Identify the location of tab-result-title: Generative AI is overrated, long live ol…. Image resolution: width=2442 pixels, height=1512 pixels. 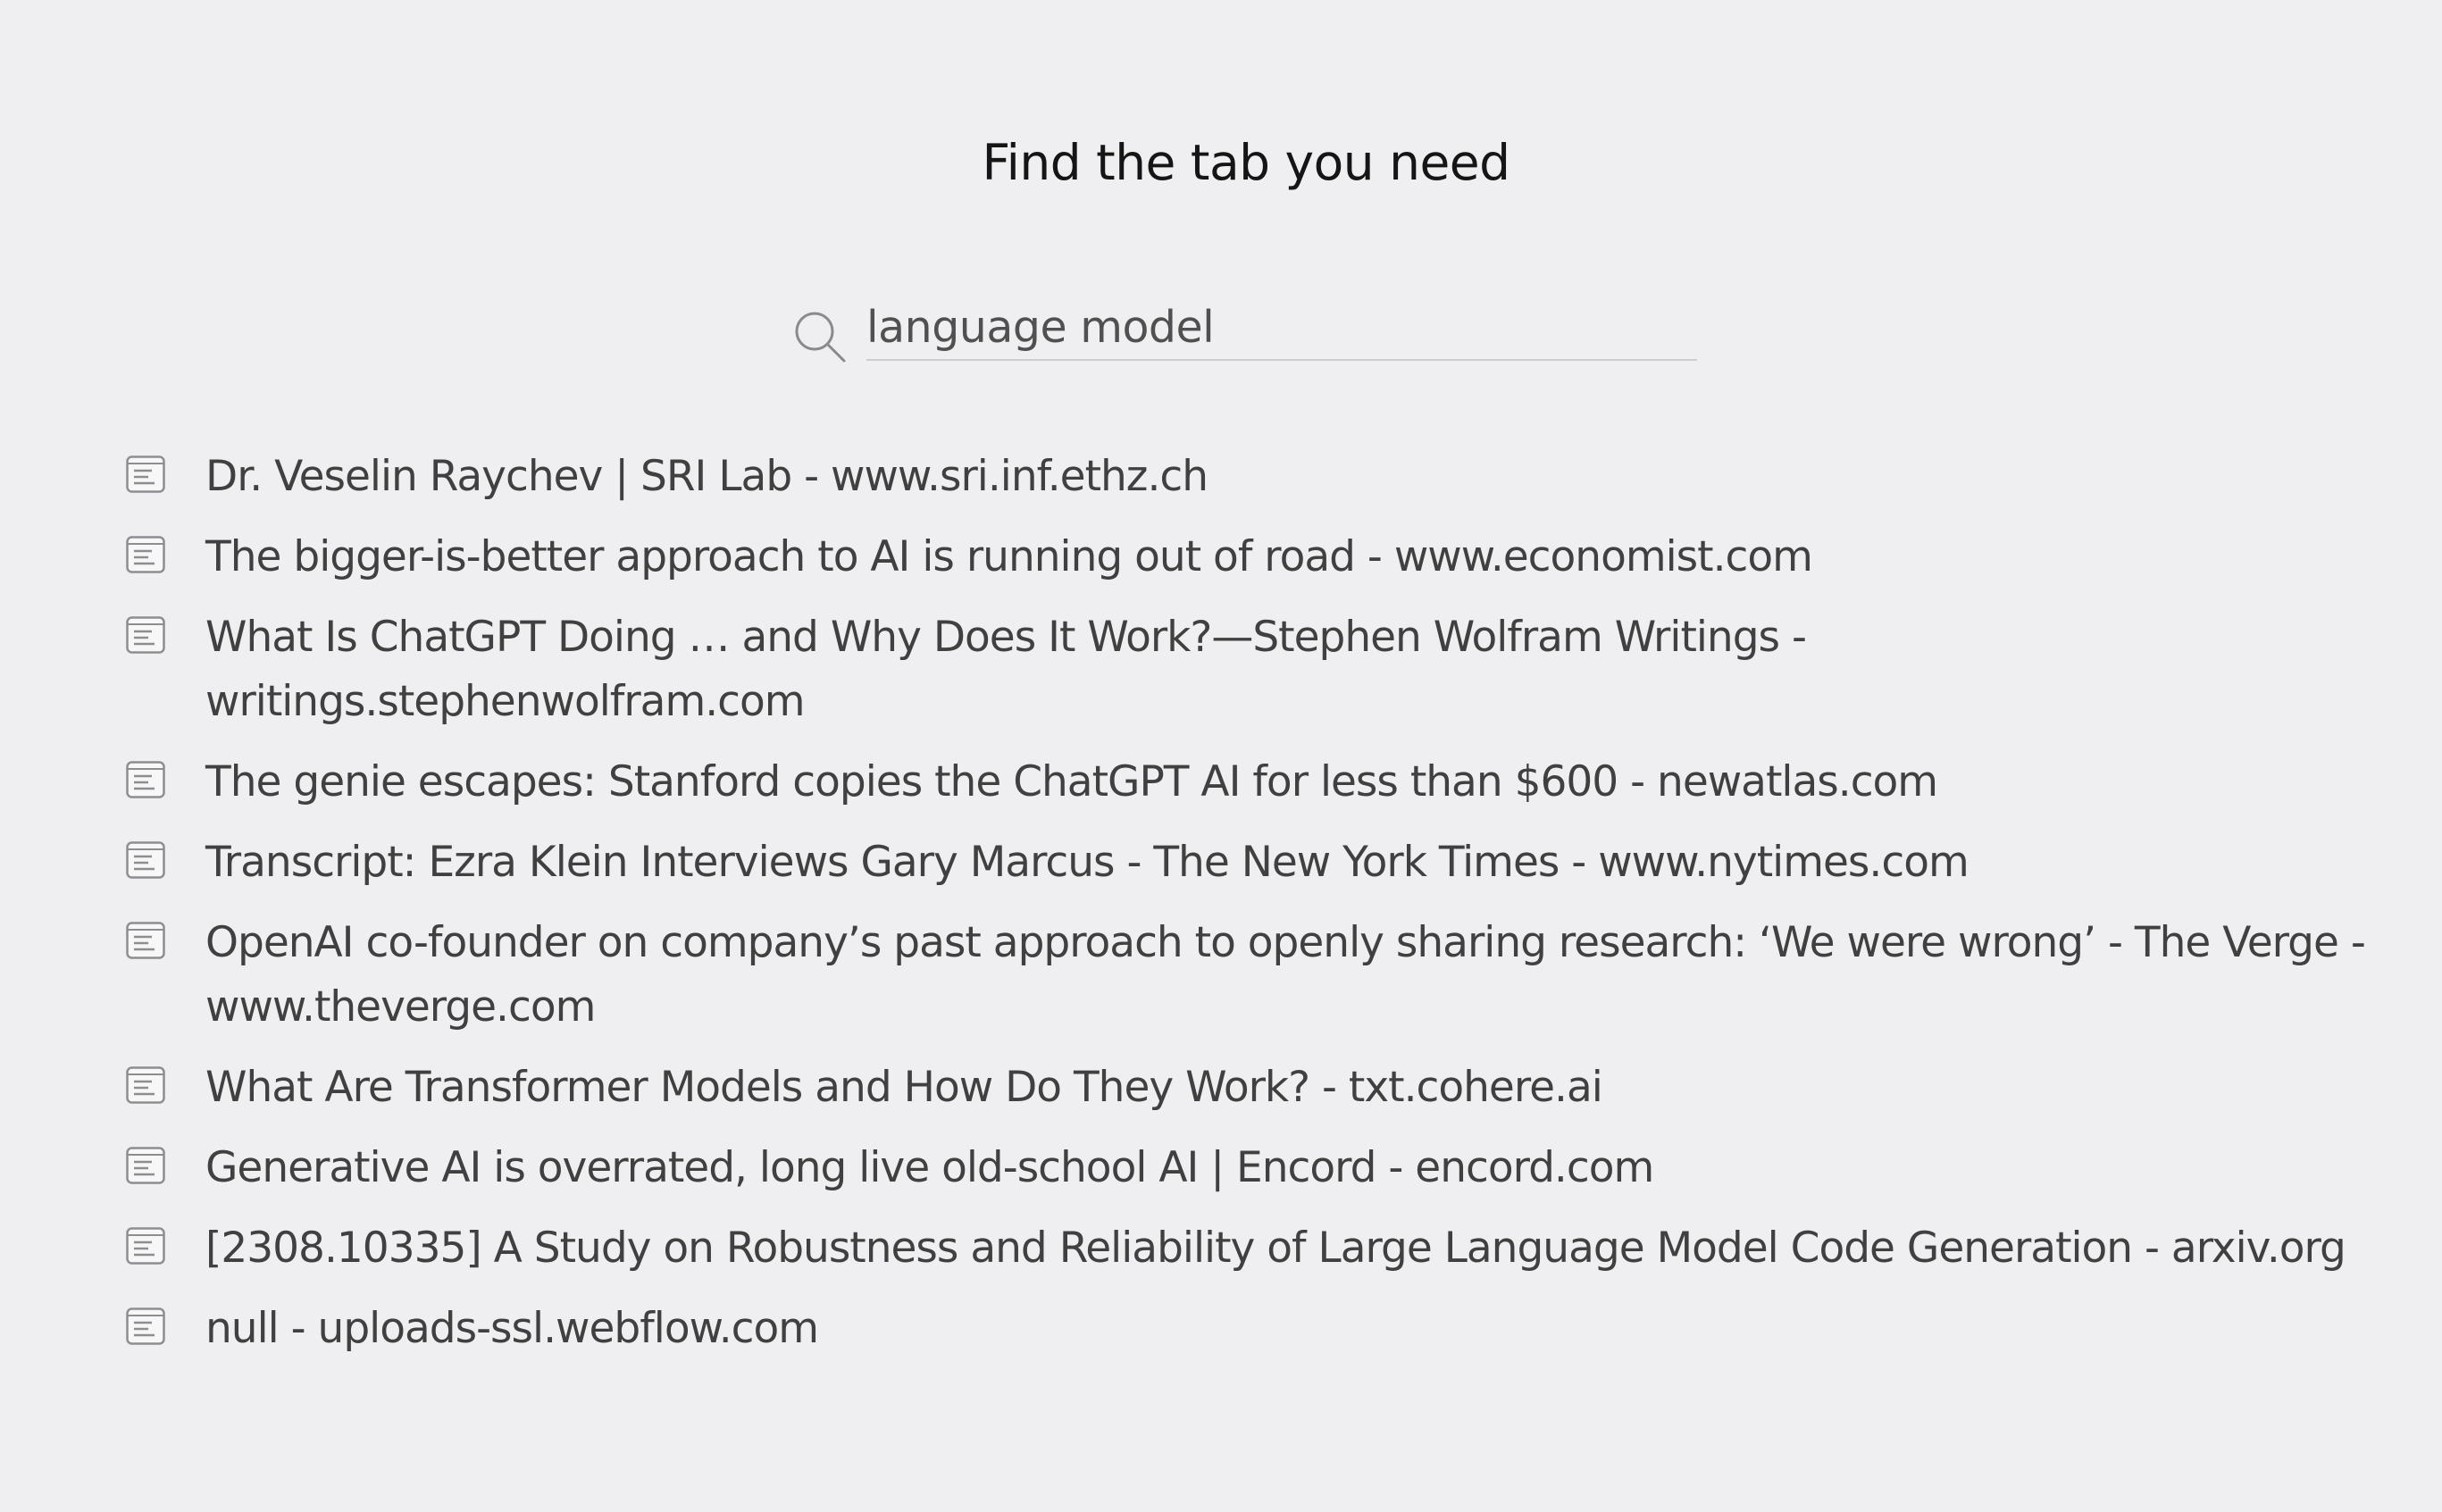
(929, 1167).